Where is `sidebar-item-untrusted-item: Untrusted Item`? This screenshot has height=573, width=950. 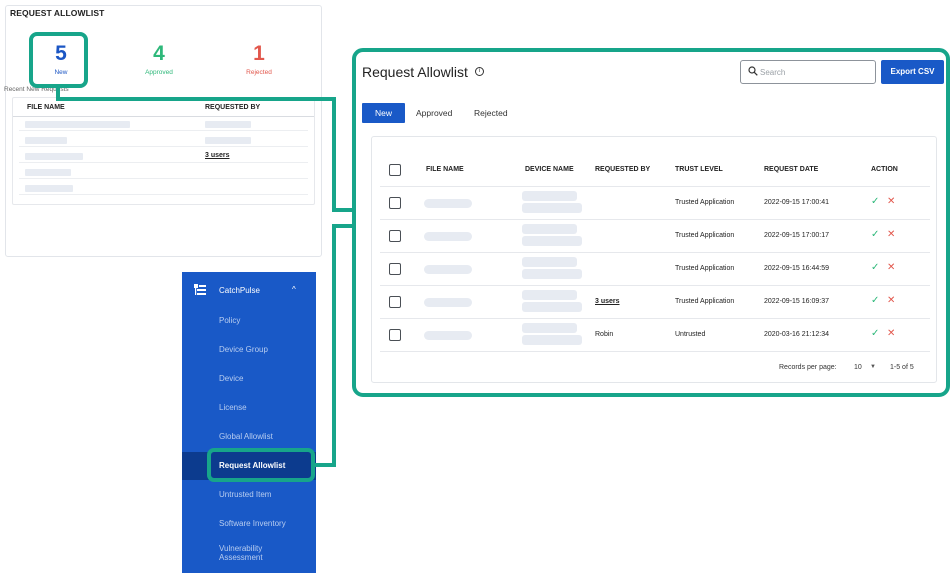 sidebar-item-untrusted-item: Untrusted Item is located at coordinates (249, 495).